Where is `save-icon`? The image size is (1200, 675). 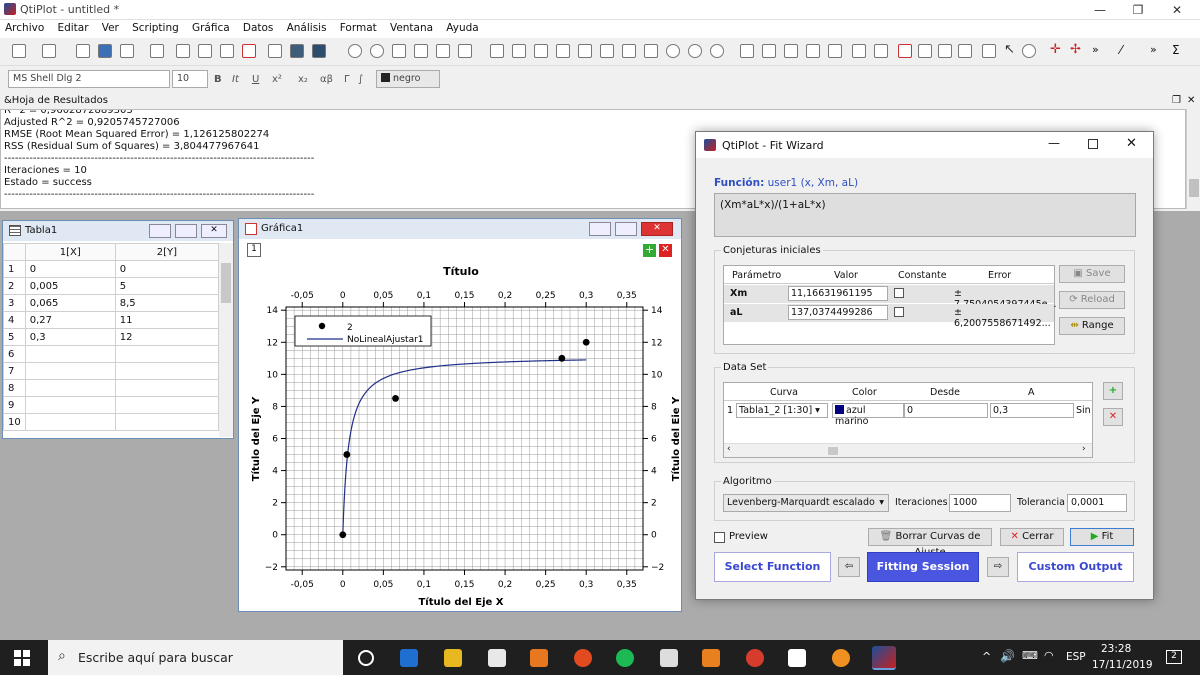 save-icon is located at coordinates (105, 51).